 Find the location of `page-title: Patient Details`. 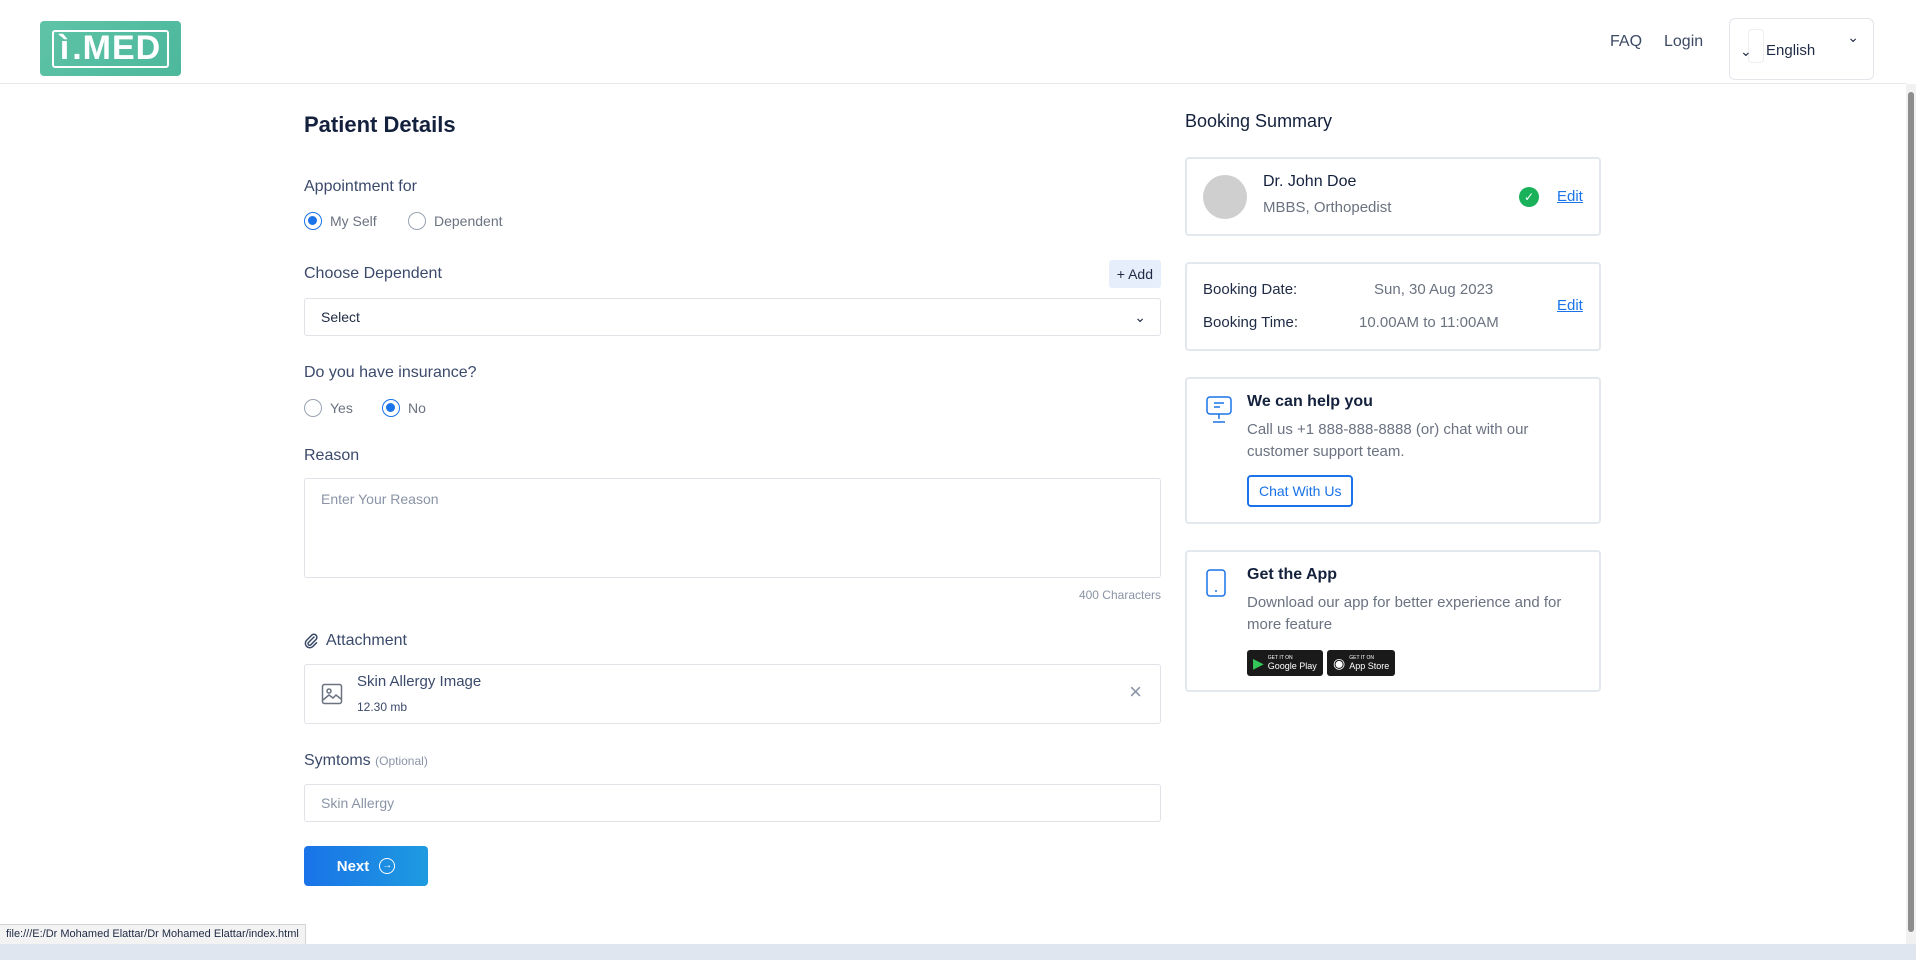

page-title: Patient Details is located at coordinates (380, 124).